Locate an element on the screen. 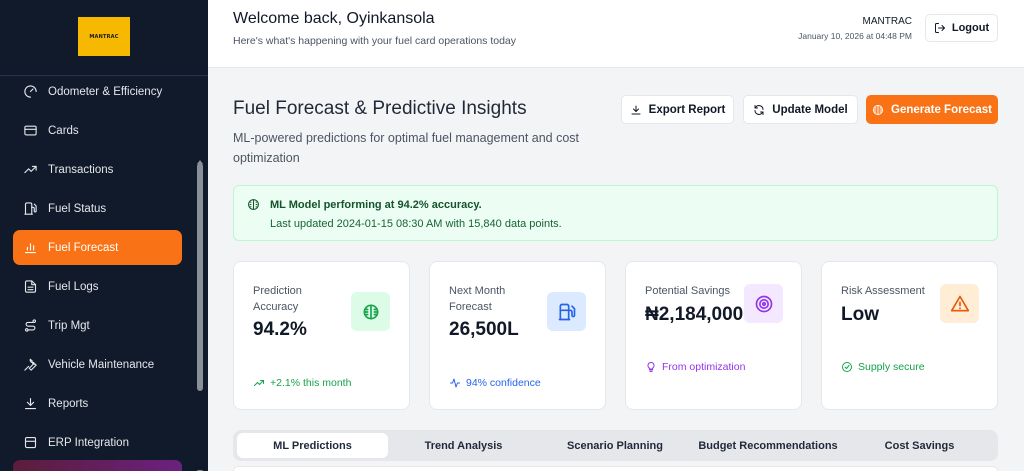 This screenshot has width=1024, height=471. logout-icon is located at coordinates (939, 28).